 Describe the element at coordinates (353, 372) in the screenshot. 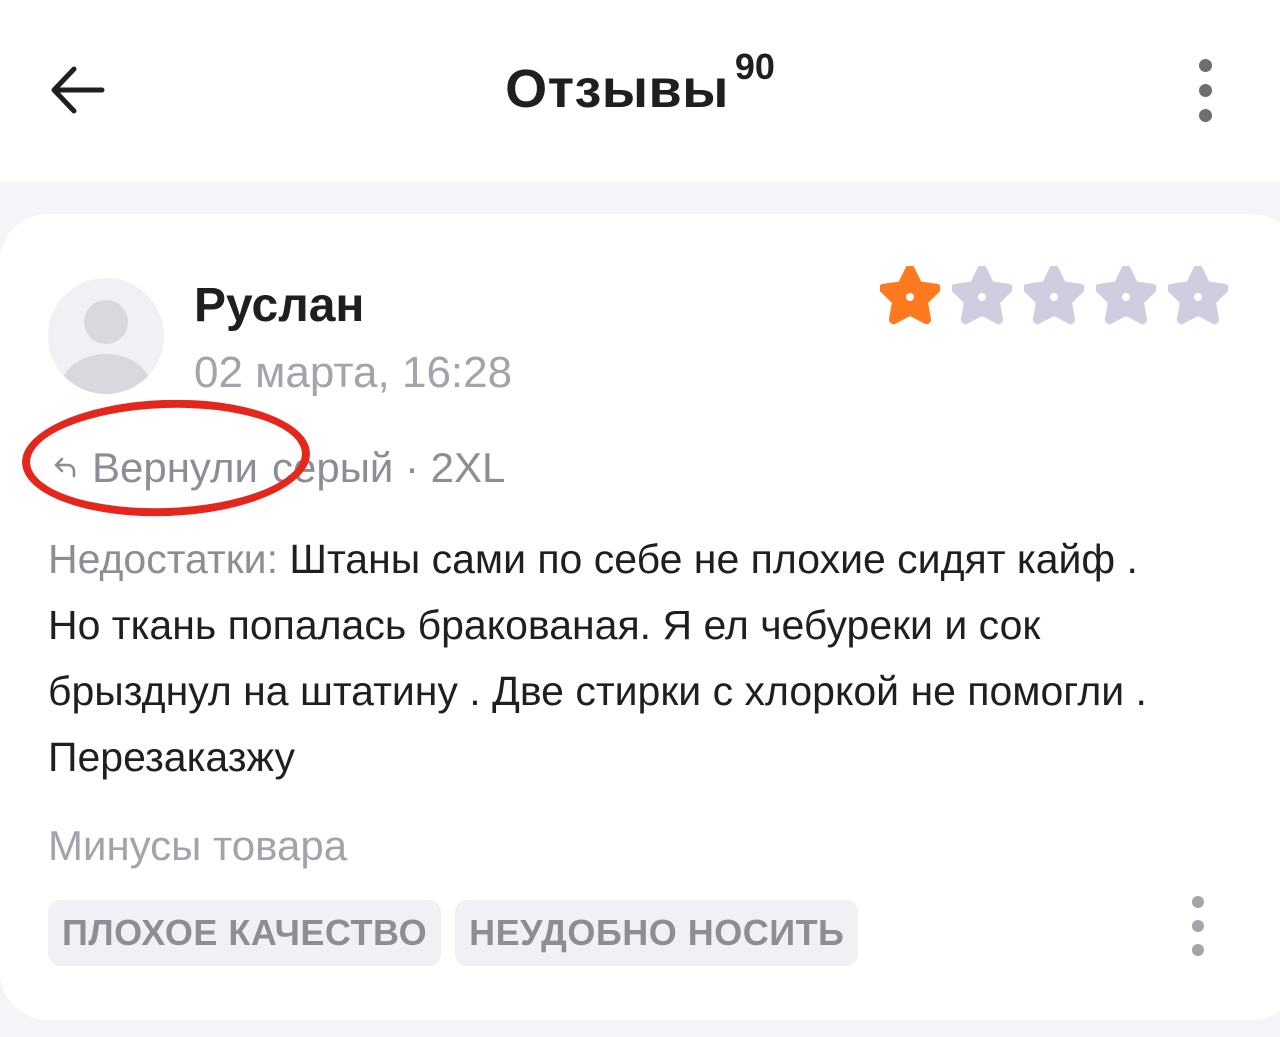

I see `review-date: 02 марта, 16:28` at that location.